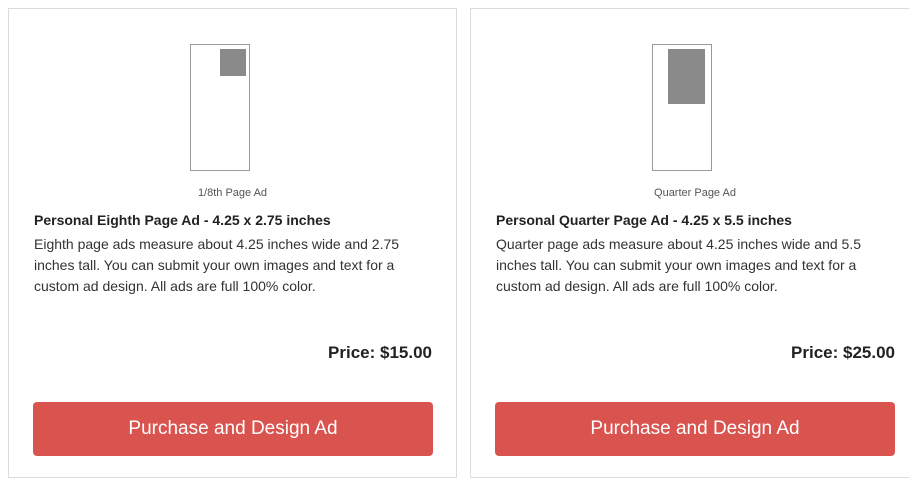  I want to click on product-price: Price: $15.00, so click(380, 352).